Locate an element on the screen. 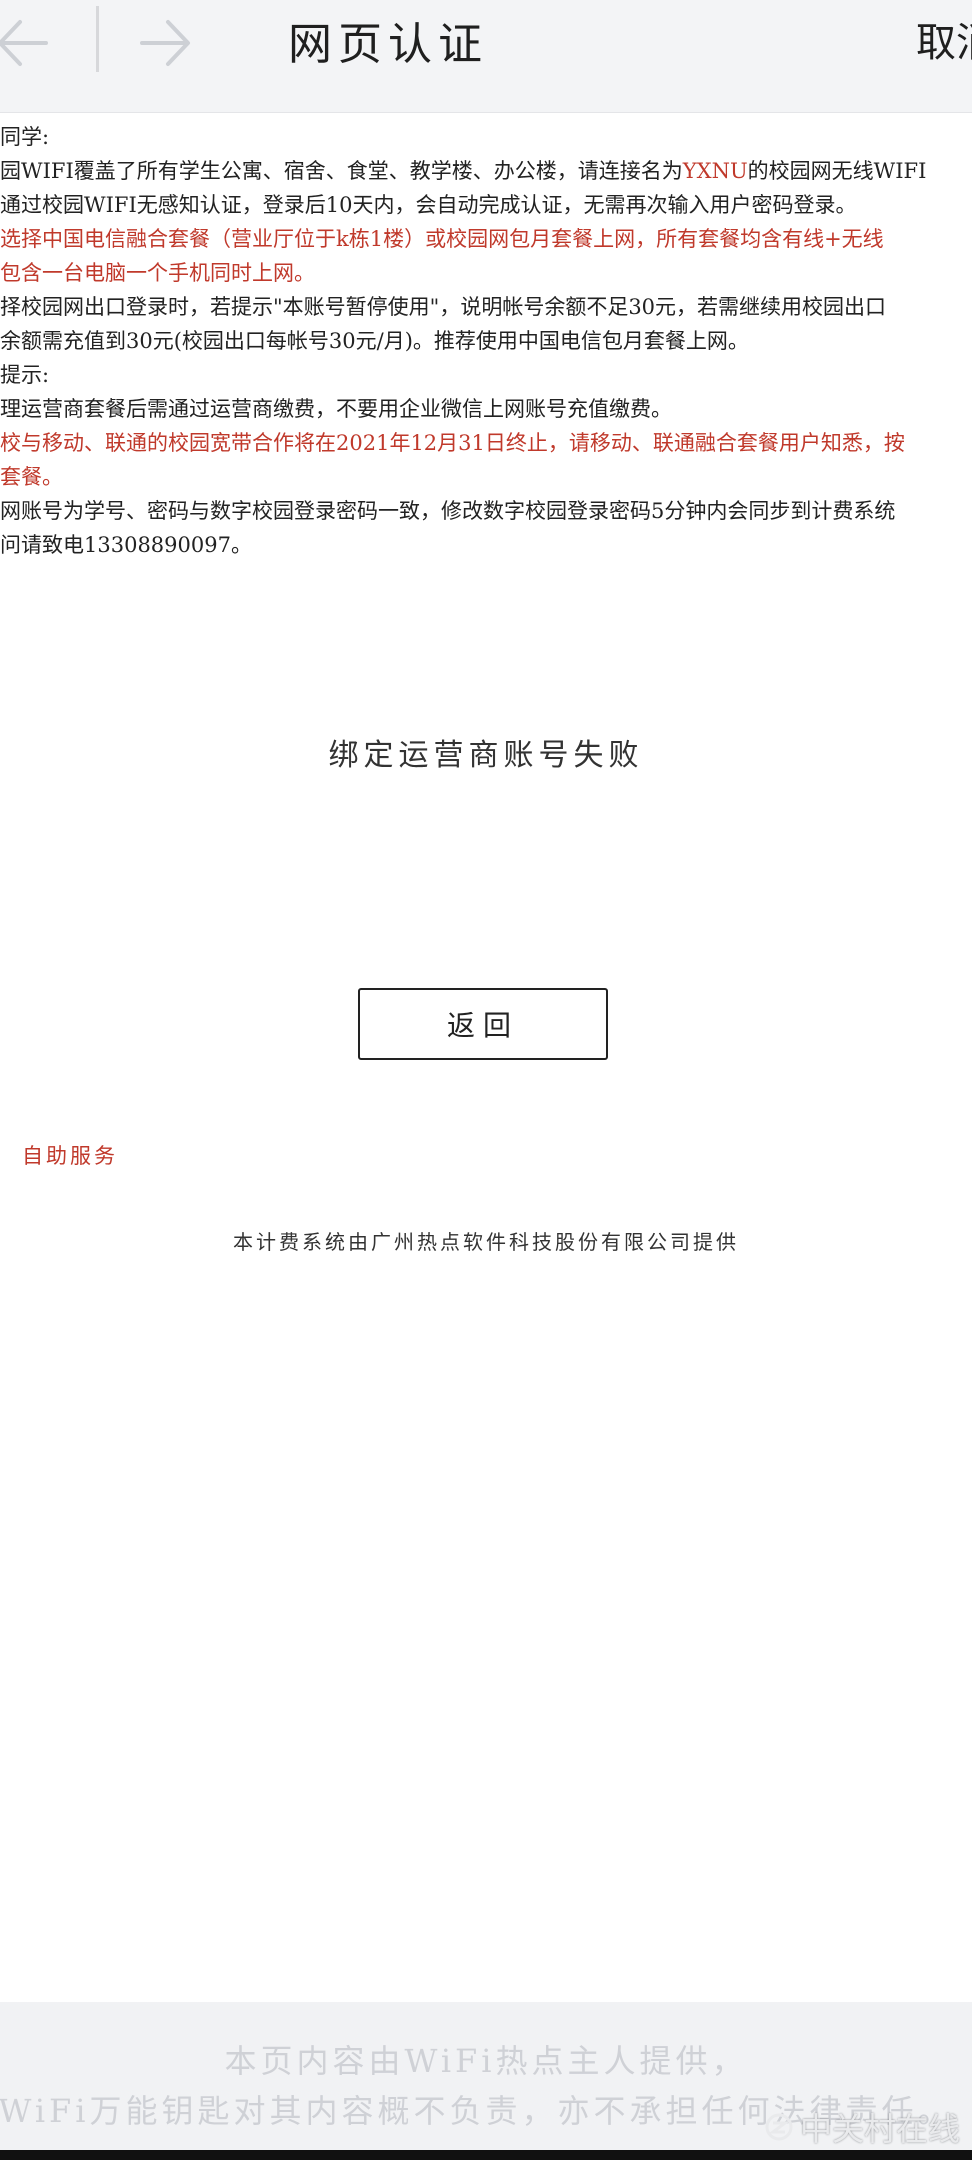 Image resolution: width=972 pixels, height=2160 pixels. watermark-text: 中关村在线 is located at coordinates (879, 2129).